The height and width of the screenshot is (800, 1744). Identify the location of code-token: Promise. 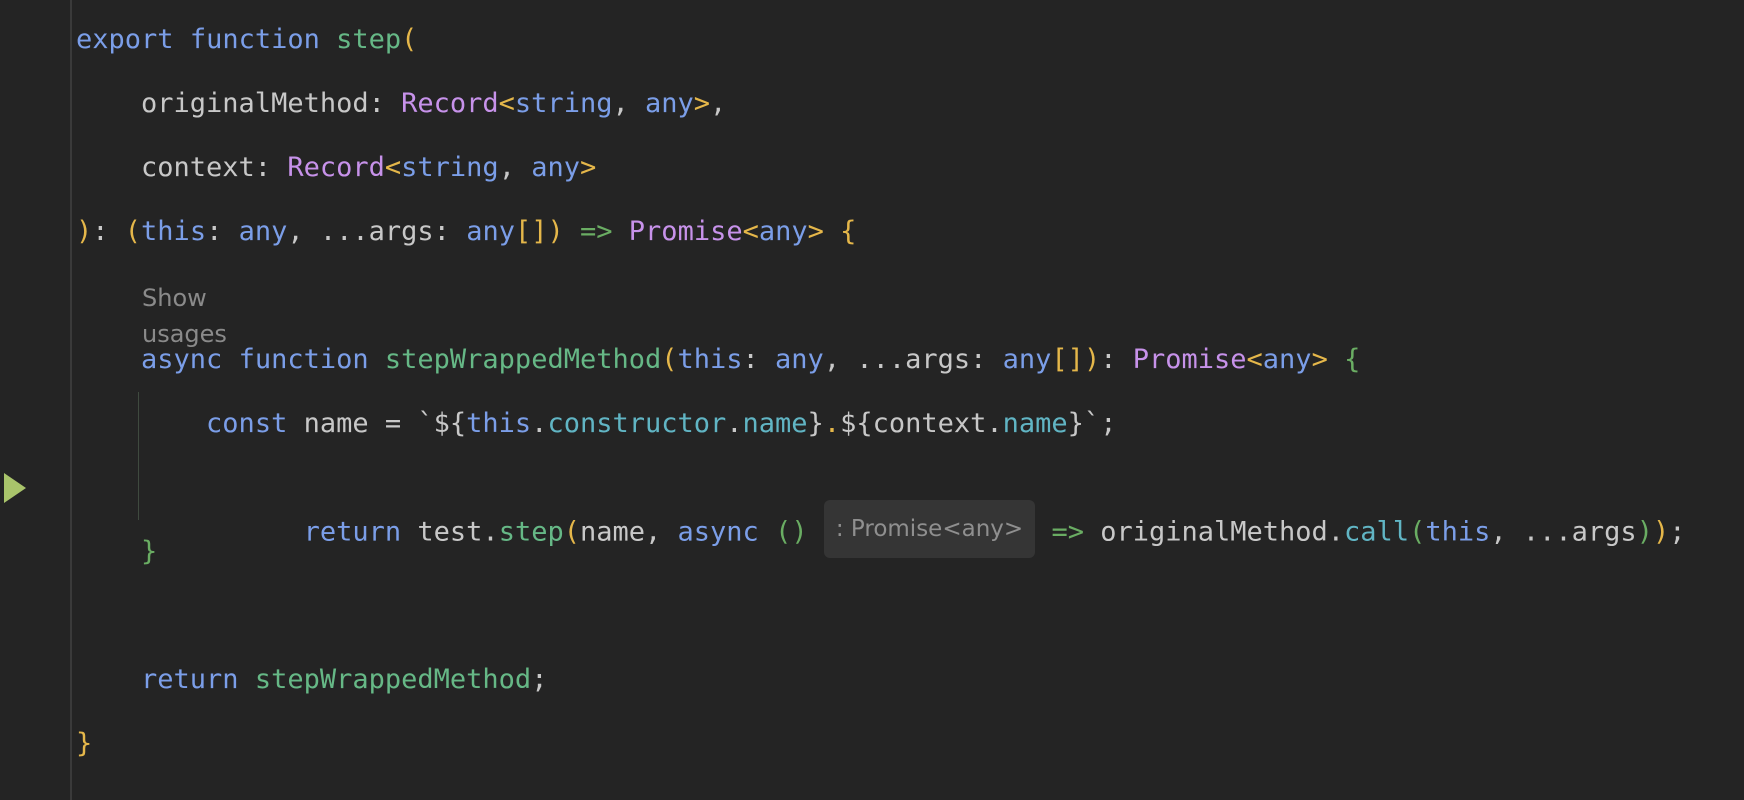
(1189, 359).